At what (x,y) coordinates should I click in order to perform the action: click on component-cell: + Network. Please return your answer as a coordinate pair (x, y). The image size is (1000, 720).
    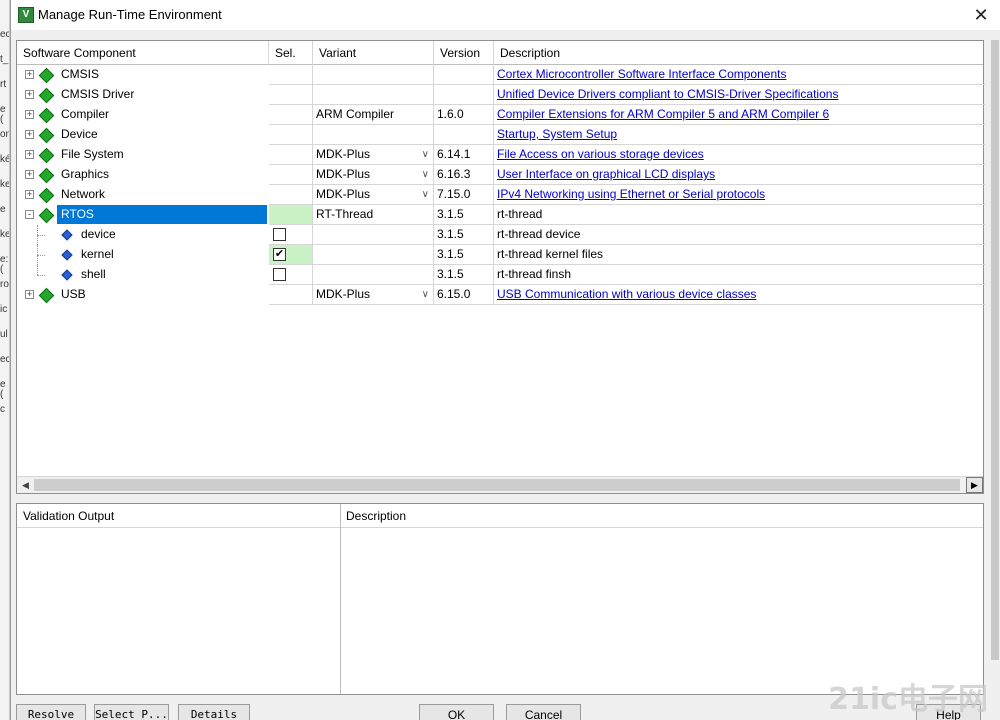
    Looking at the image, I should click on (143, 195).